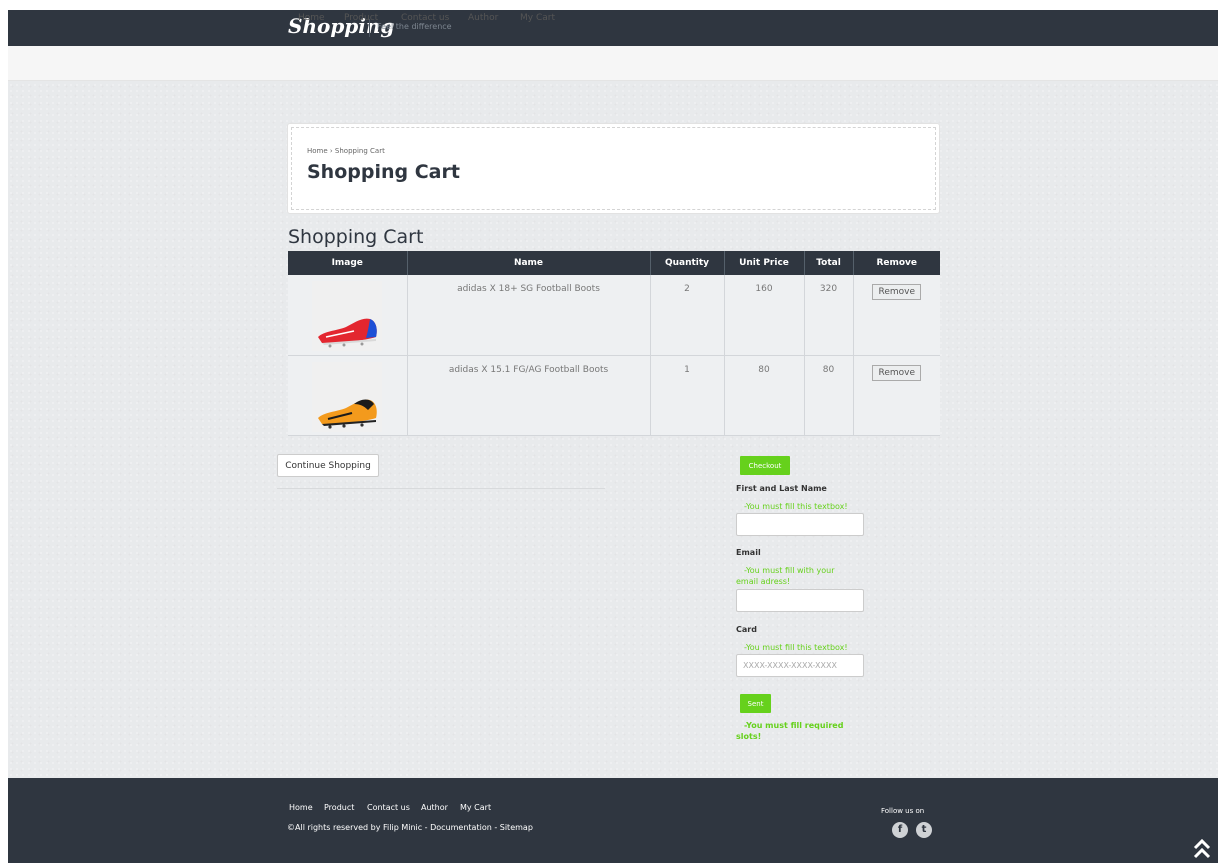 This screenshot has height=863, width=1218. What do you see at coordinates (800, 600) in the screenshot?
I see `email-field` at bounding box center [800, 600].